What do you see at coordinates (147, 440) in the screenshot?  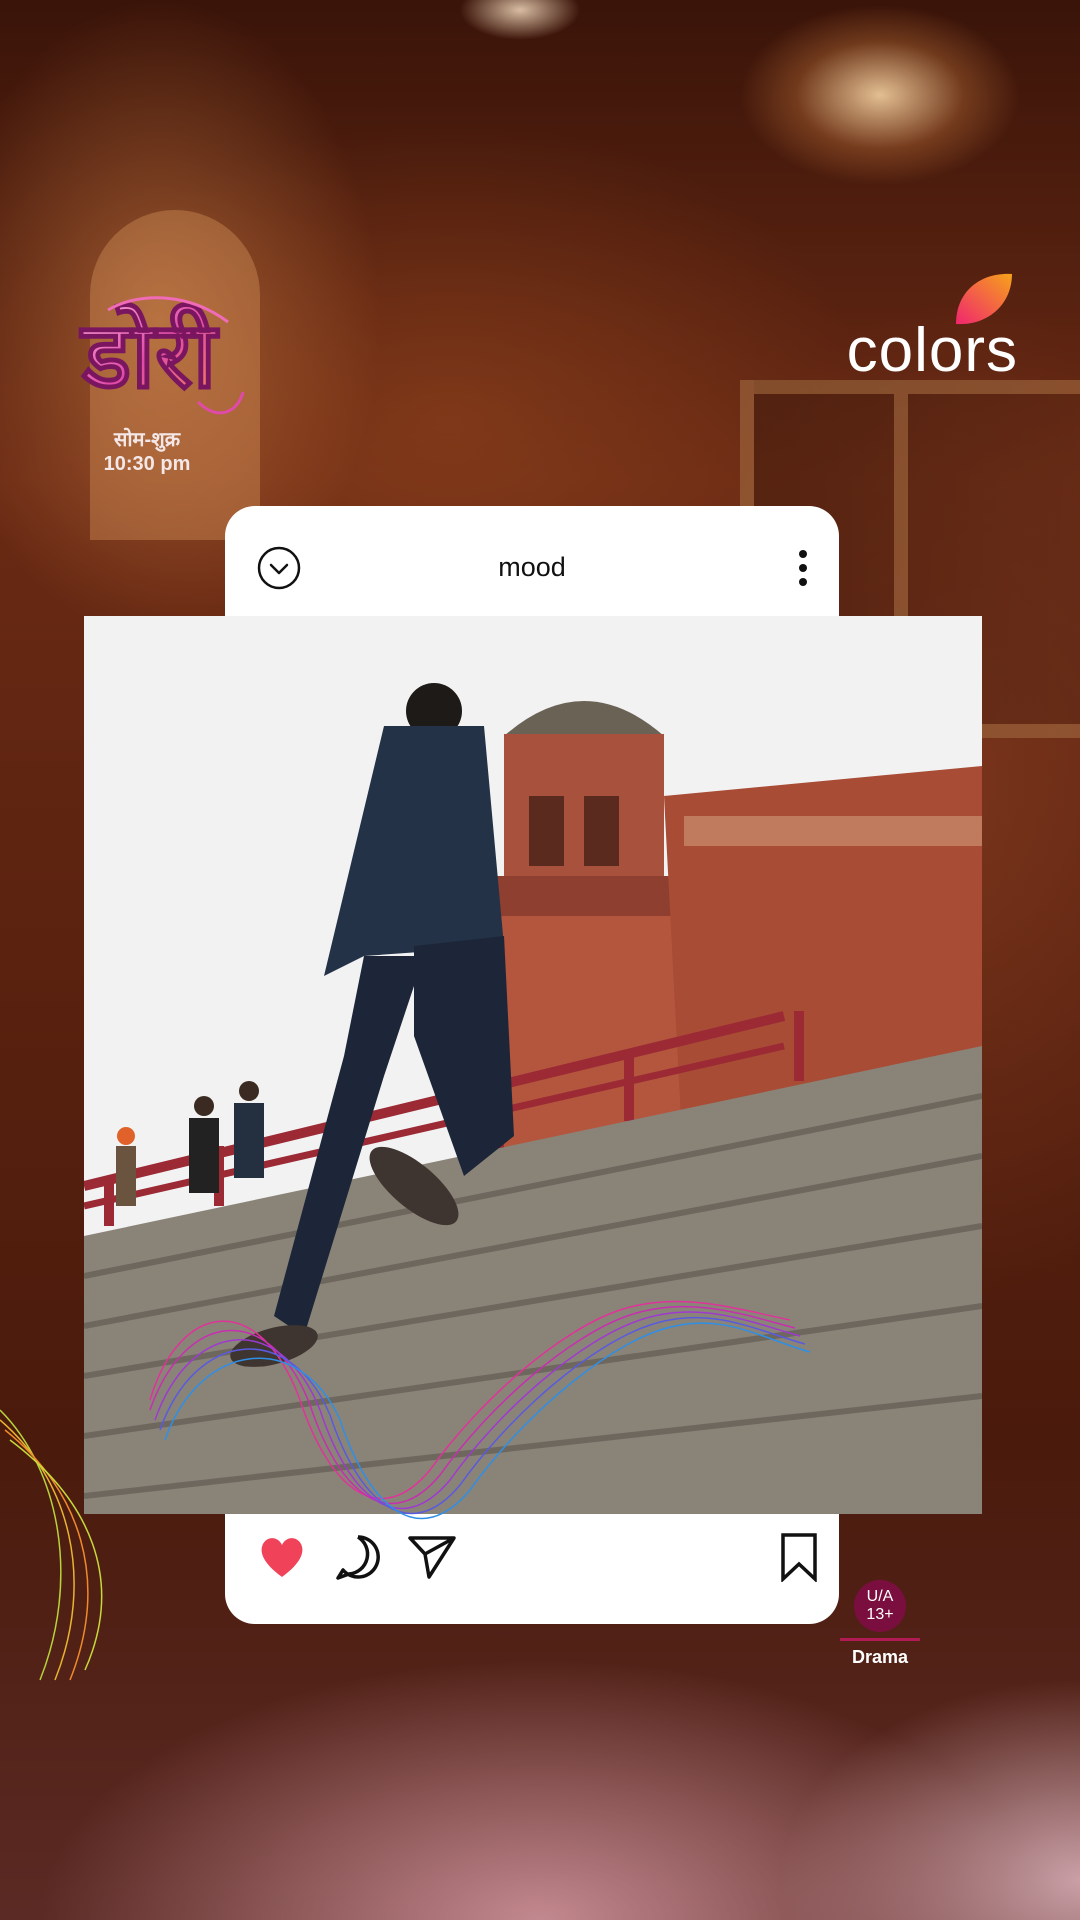 I see `show-days: सोम-शुक्र` at bounding box center [147, 440].